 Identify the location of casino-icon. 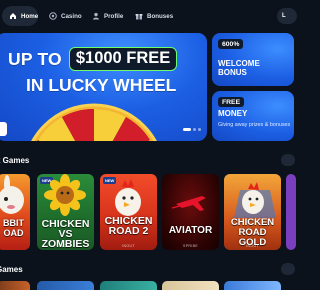
(53, 16).